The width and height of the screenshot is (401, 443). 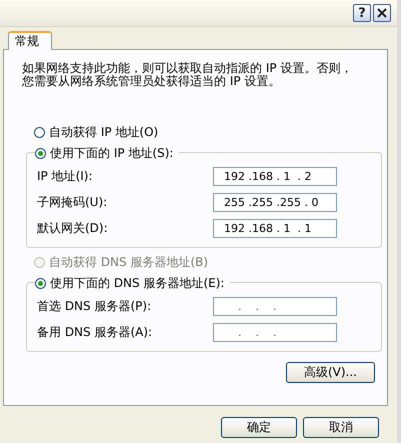 What do you see at coordinates (65, 176) in the screenshot?
I see `field-label: IP 地址(I):` at bounding box center [65, 176].